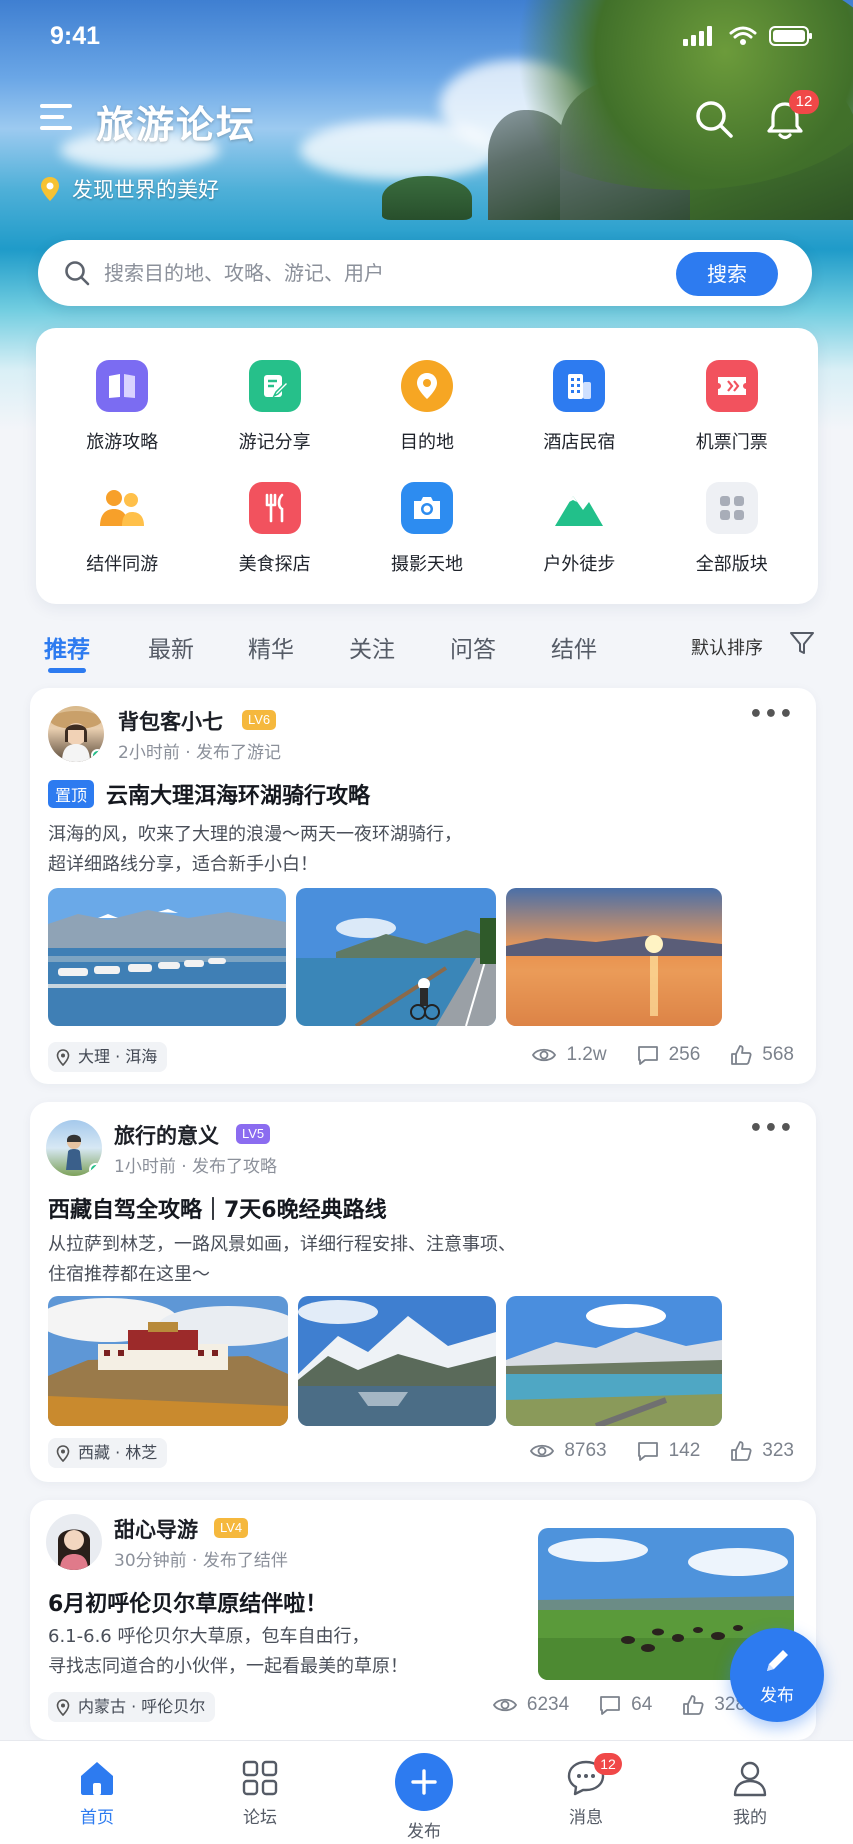 This screenshot has width=853, height=1844. I want to click on location-text: 内蒙古 · 呼伦贝尔, so click(142, 1706).